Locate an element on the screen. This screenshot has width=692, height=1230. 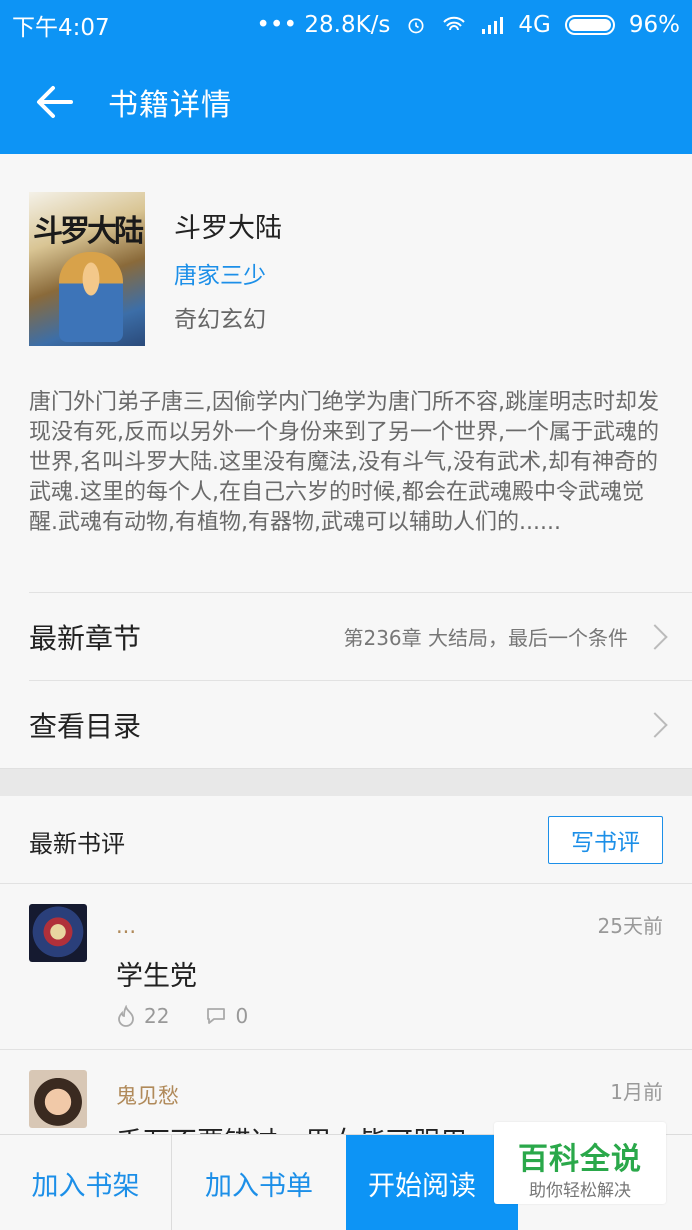
cover-figure is located at coordinates (91, 297).